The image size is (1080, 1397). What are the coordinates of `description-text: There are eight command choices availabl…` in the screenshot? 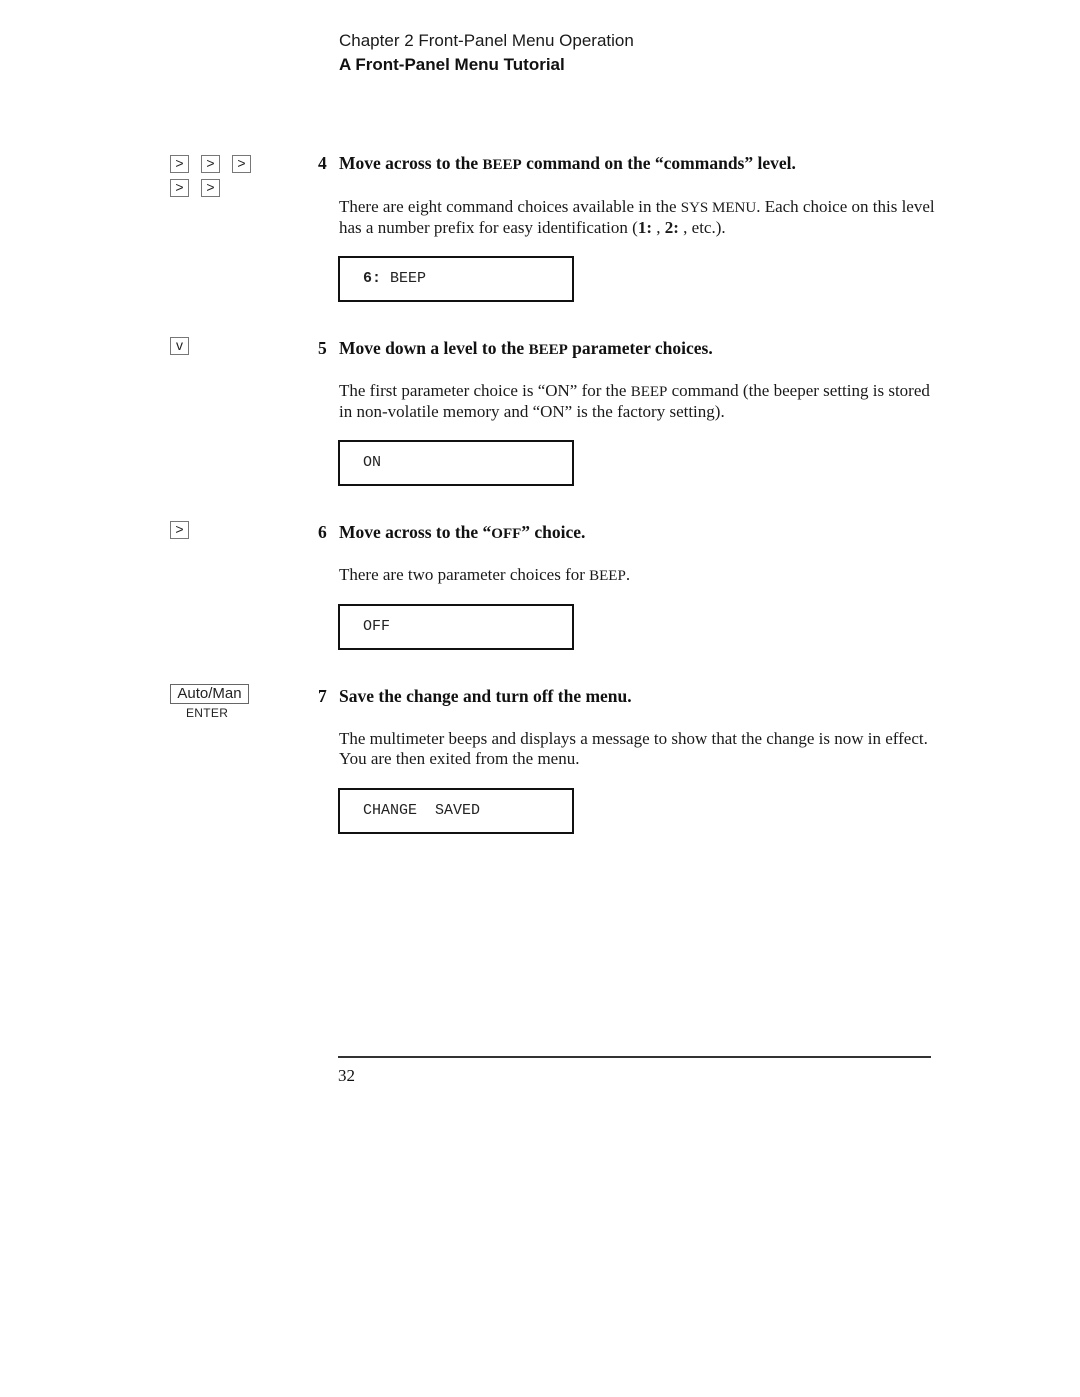 It's located at (510, 206).